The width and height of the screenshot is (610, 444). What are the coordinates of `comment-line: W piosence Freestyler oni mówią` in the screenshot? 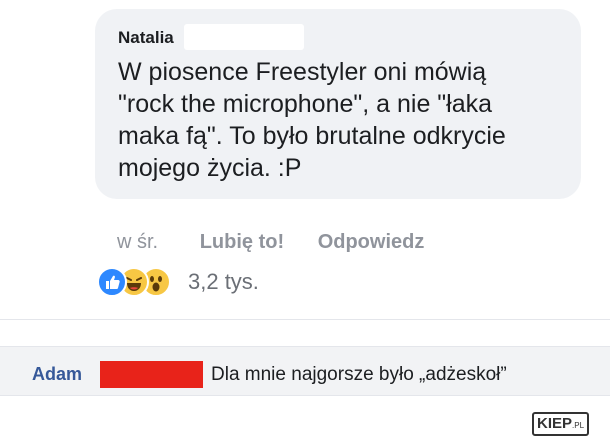 It's located at (302, 72).